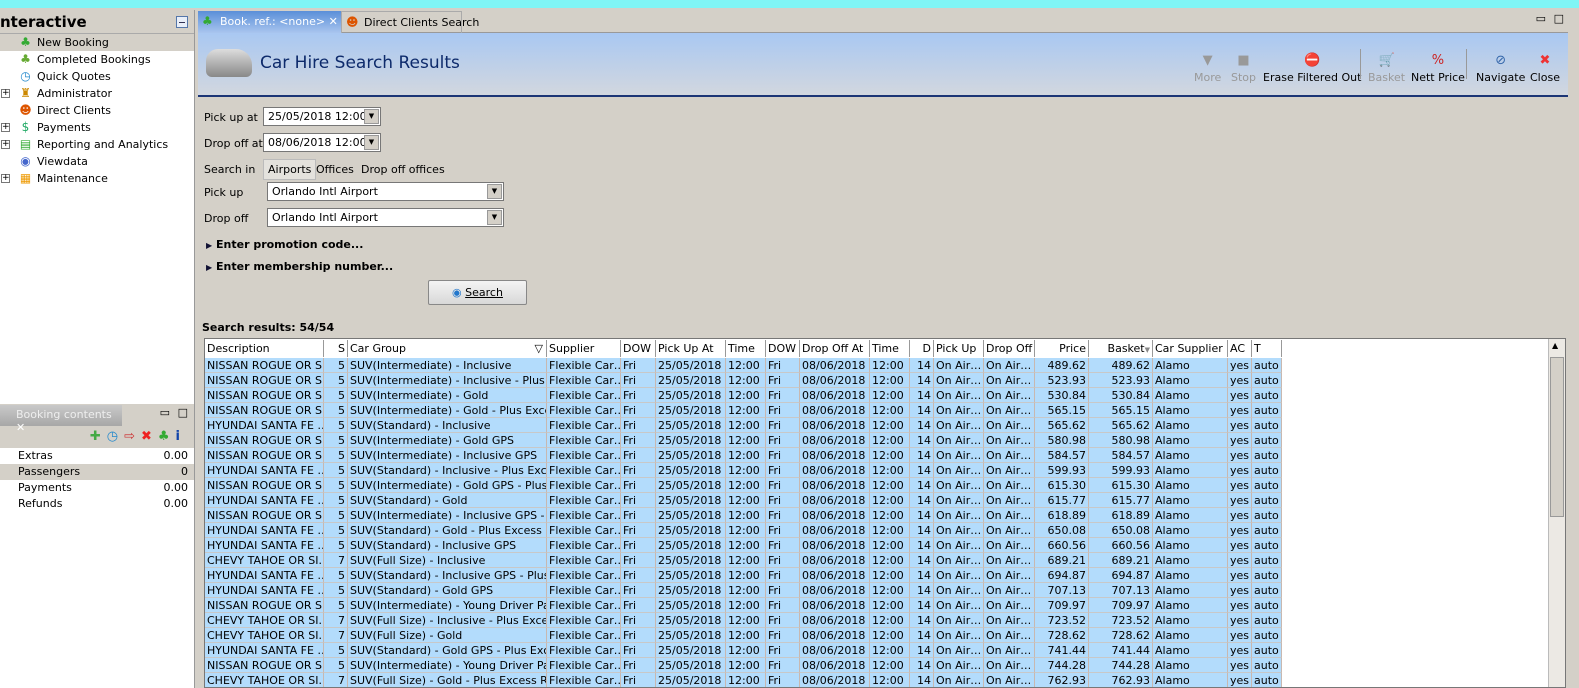 The height and width of the screenshot is (688, 1579). What do you see at coordinates (539, 348) in the screenshot?
I see `filter-icon: ▽` at bounding box center [539, 348].